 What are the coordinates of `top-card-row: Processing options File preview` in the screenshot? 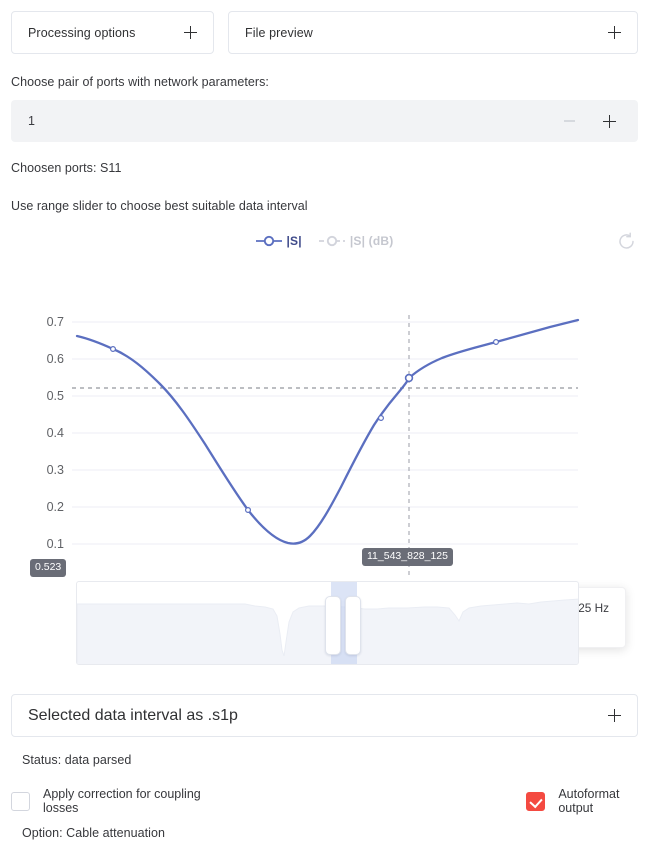 It's located at (324, 27).